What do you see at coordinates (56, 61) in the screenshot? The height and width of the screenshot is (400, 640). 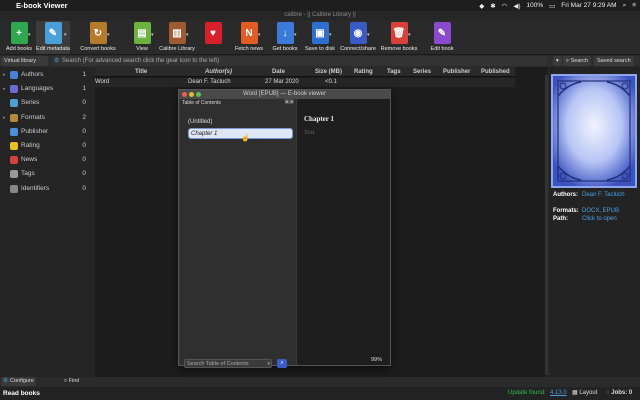 I see `gear-icon: ⚙` at bounding box center [56, 61].